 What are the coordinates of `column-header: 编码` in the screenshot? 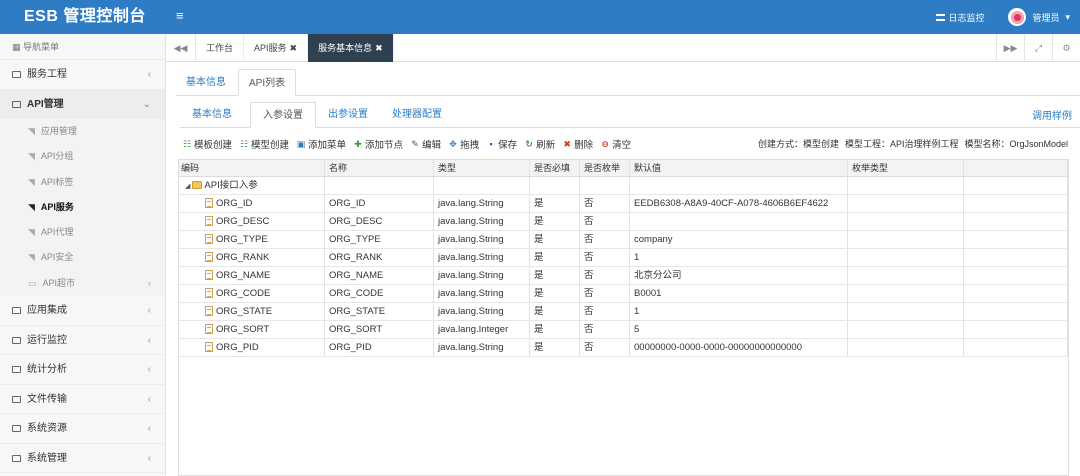 It's located at (252, 168).